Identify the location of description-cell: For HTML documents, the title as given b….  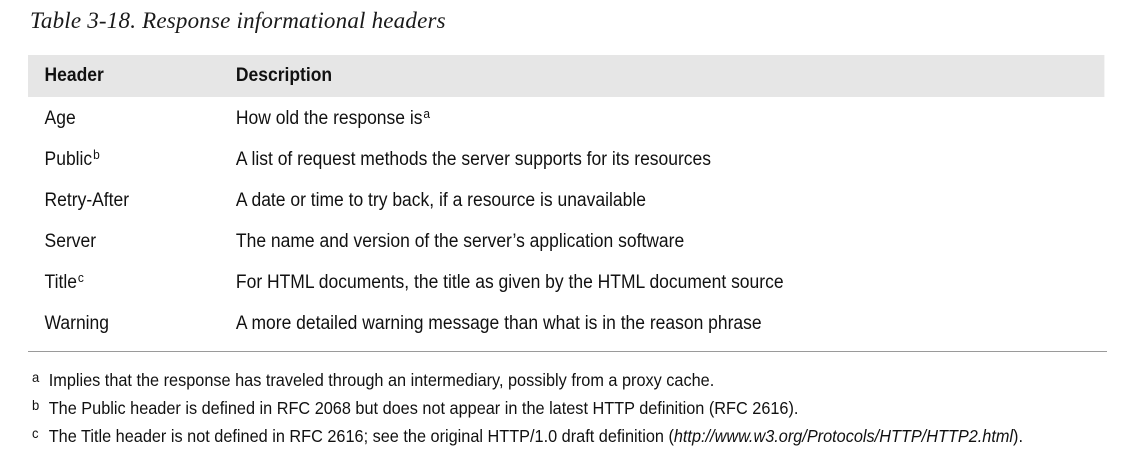
(670, 282).